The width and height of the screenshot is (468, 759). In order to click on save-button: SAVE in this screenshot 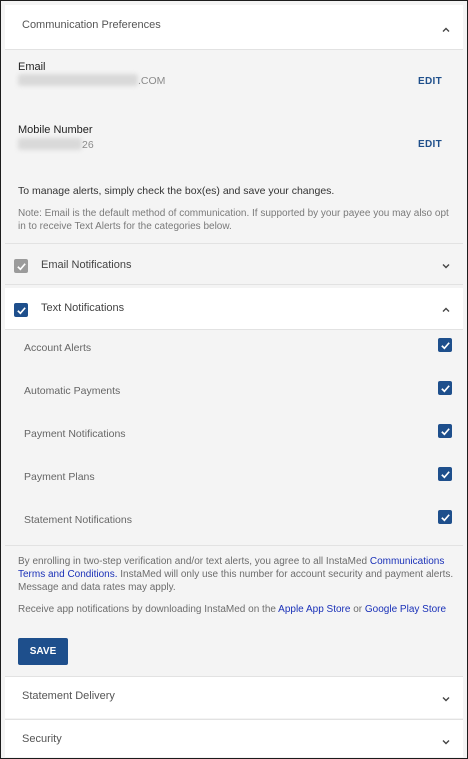, I will do `click(43, 651)`.